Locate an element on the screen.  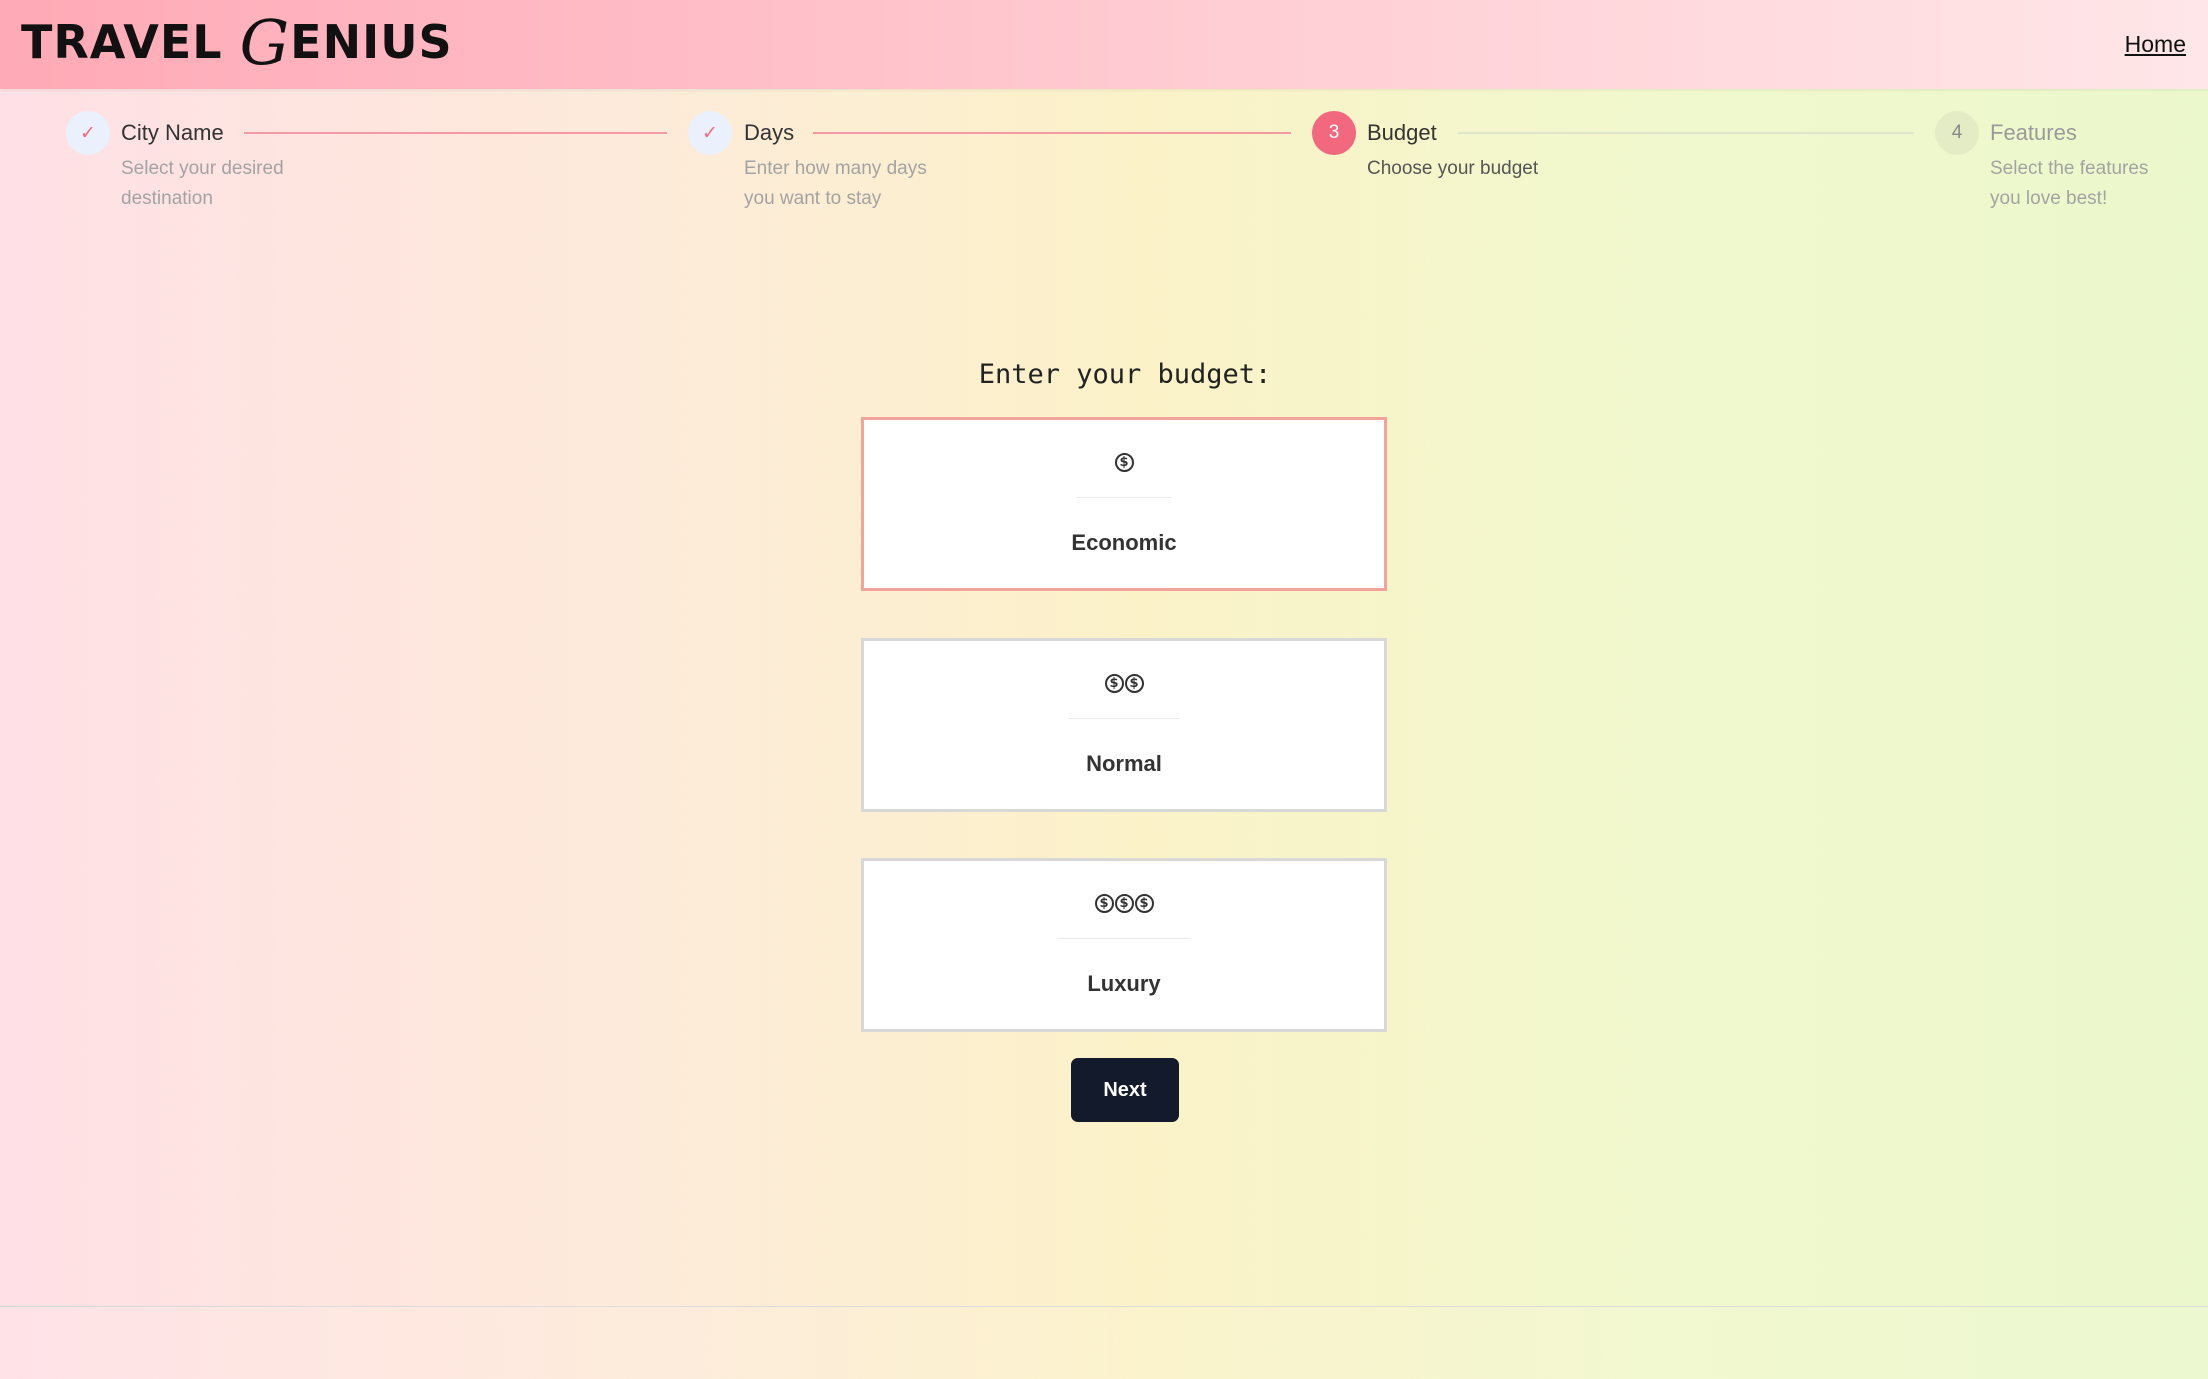
step-2-check-icon: ✓ is located at coordinates (710, 133).